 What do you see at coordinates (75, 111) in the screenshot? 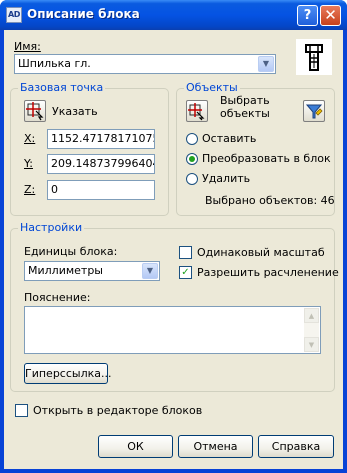
I see `pick-point-label: Указать` at bounding box center [75, 111].